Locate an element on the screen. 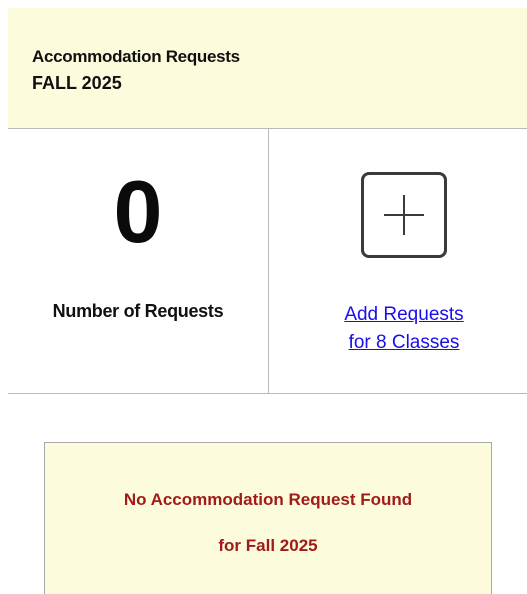 The width and height of the screenshot is (527, 594). add-requests-button is located at coordinates (404, 215).